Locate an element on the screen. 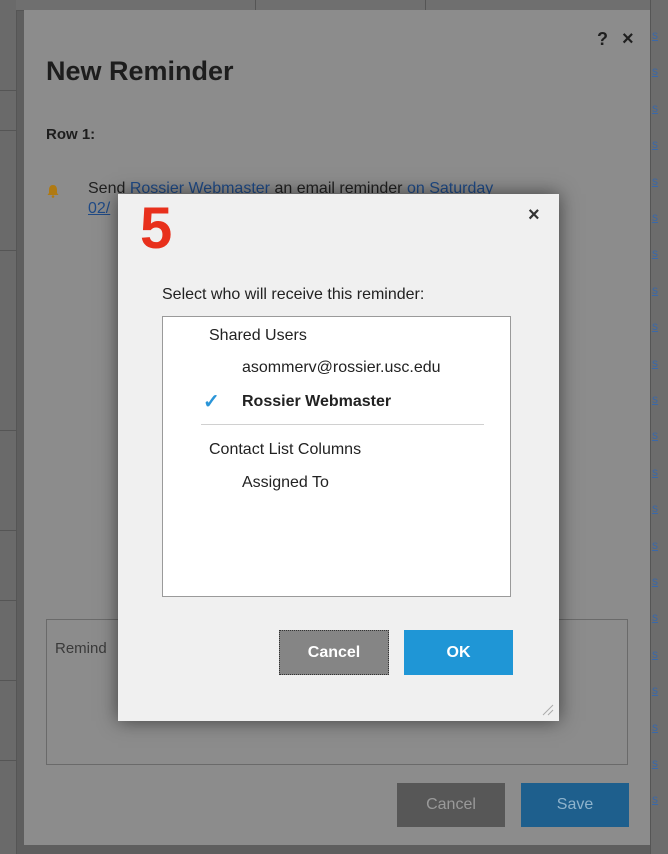 The height and width of the screenshot is (854, 668). date-link-continued: 02/ is located at coordinates (99, 209).